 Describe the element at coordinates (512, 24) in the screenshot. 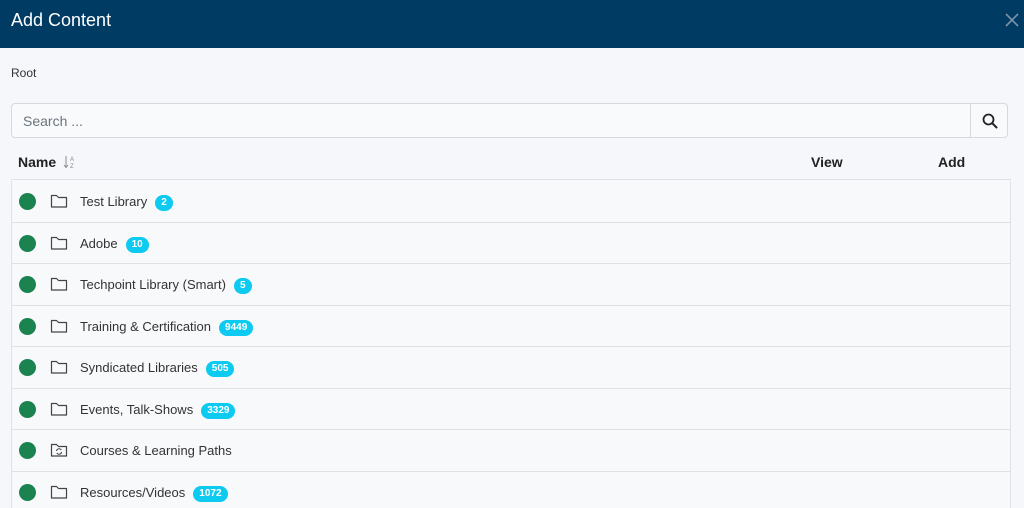

I see `modal-header: Add Content` at that location.